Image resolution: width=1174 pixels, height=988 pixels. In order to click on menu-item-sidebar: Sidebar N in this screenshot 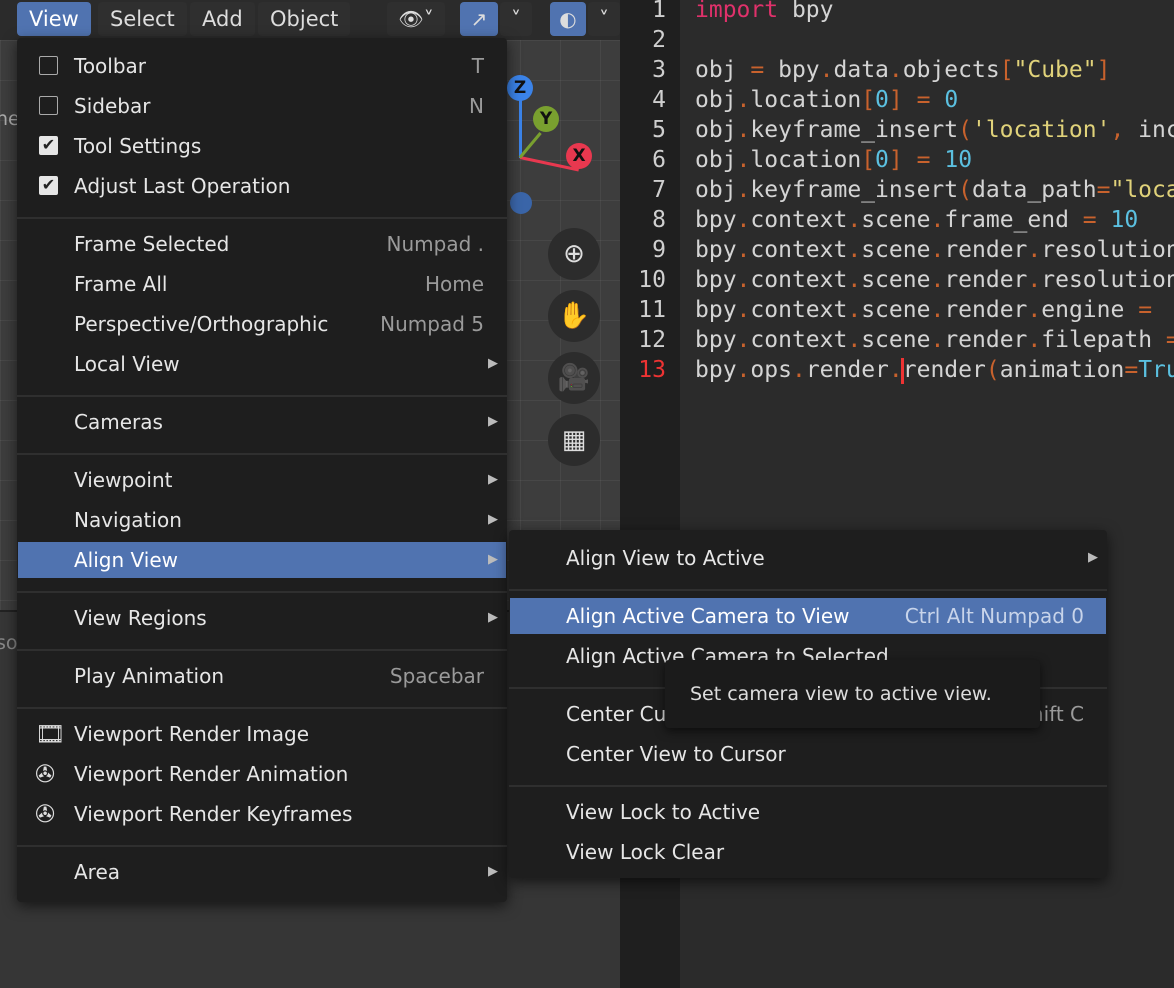, I will do `click(262, 106)`.